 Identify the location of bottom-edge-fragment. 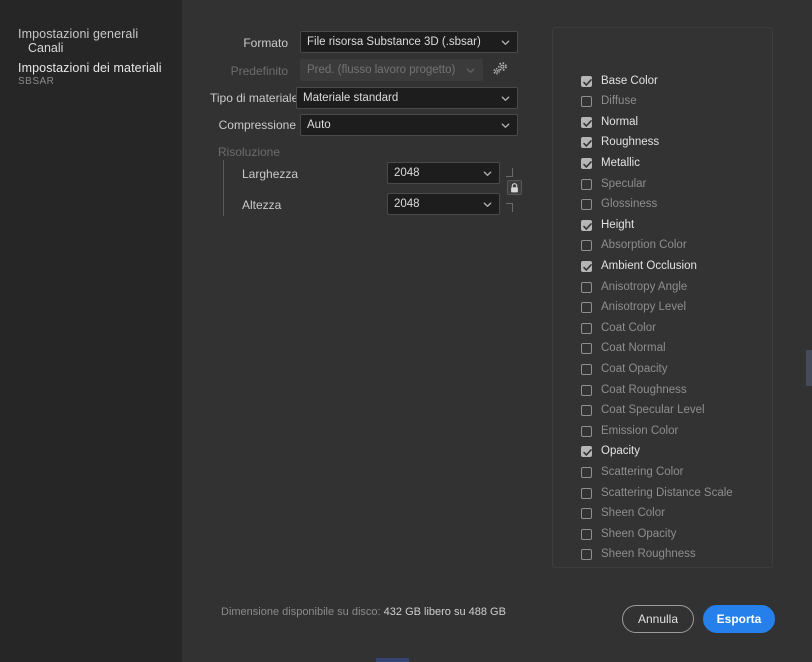
(392, 660).